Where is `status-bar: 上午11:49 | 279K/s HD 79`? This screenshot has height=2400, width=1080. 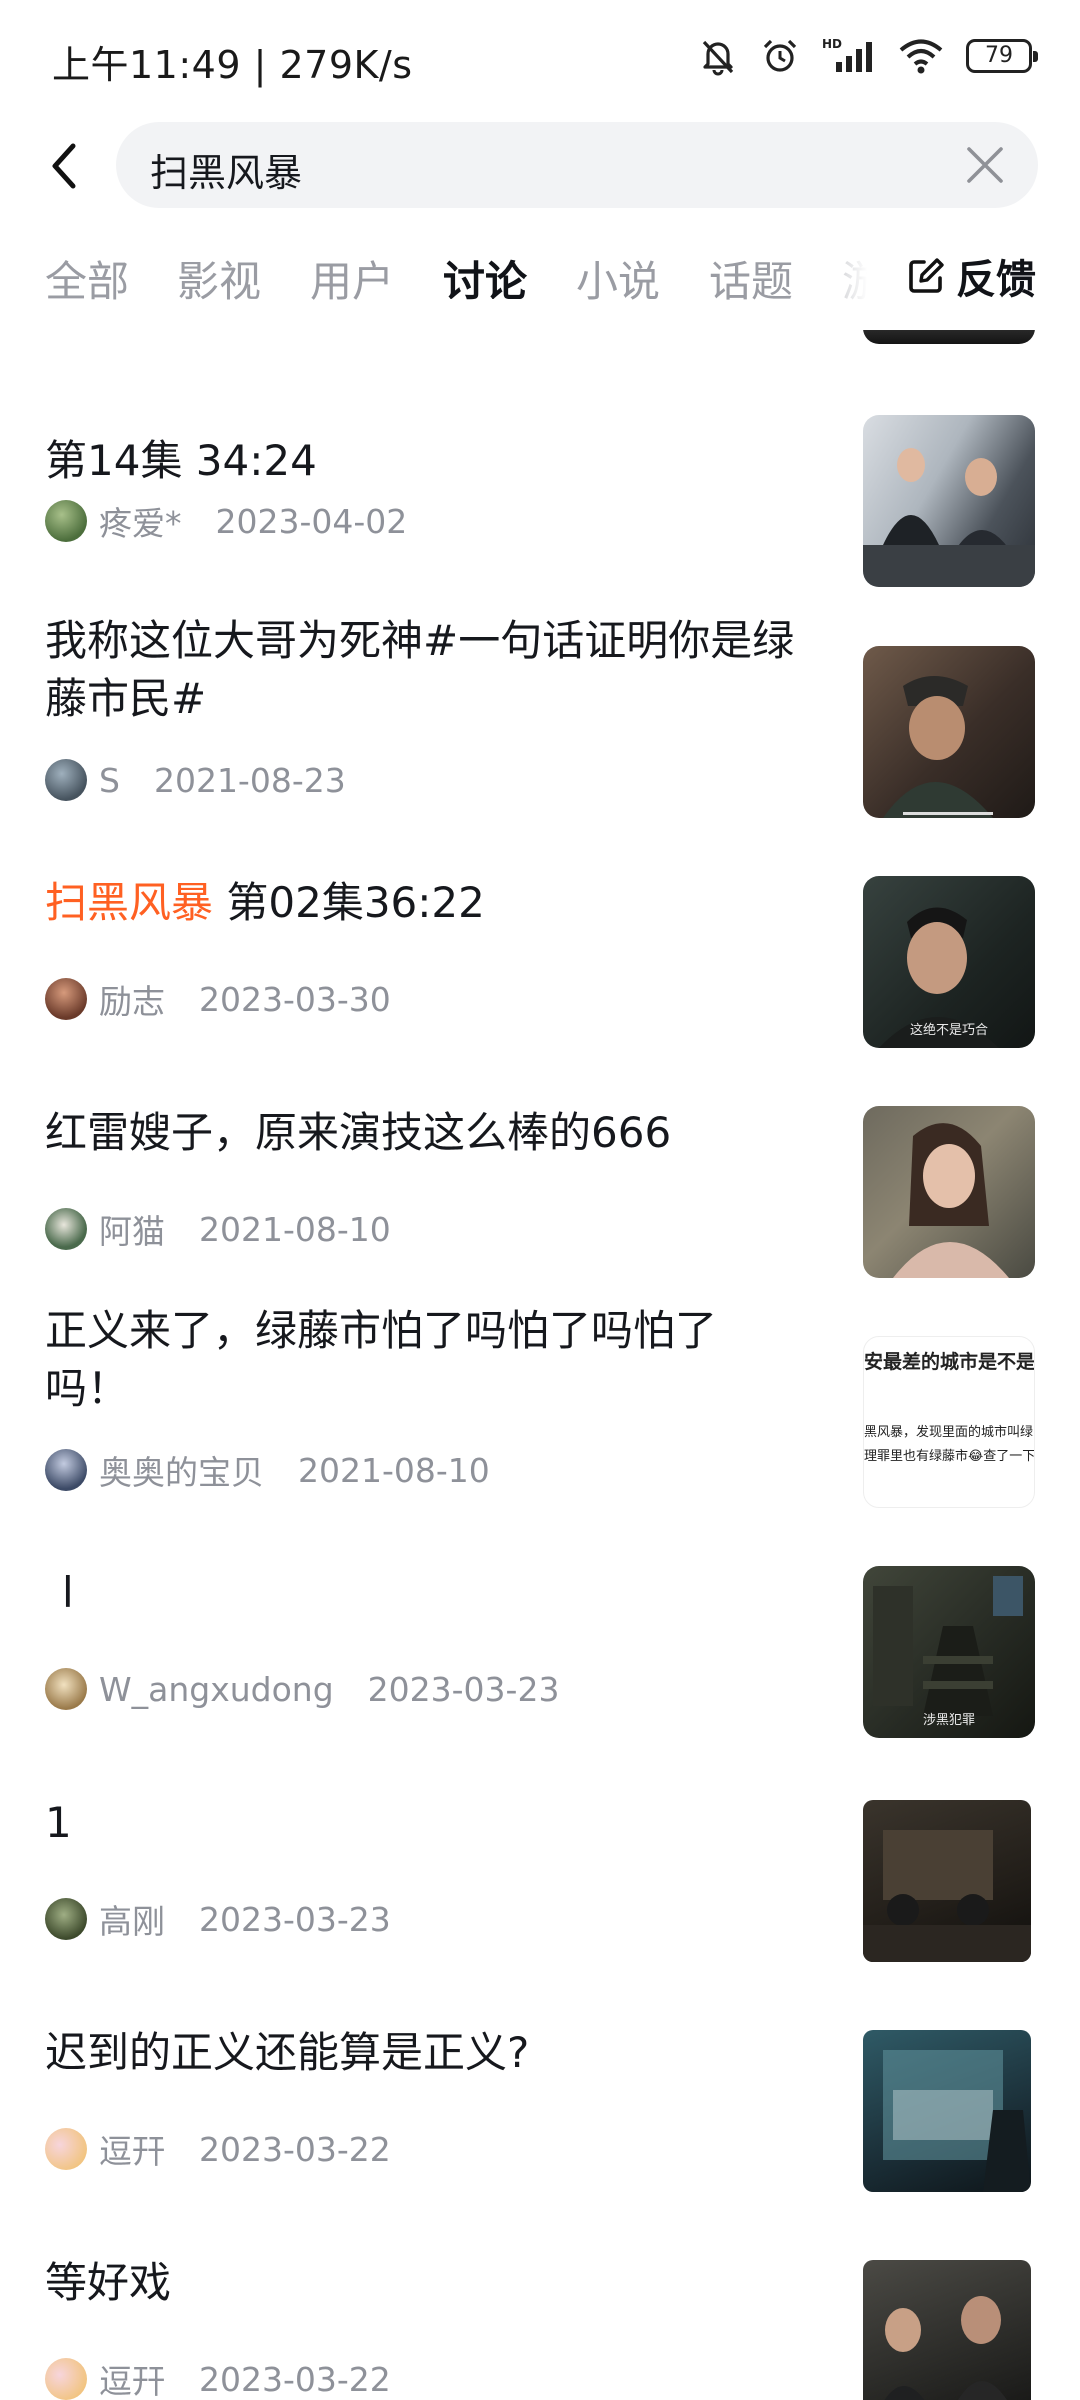
status-bar: 上午11:49 | 279K/s HD 79 is located at coordinates (540, 60).